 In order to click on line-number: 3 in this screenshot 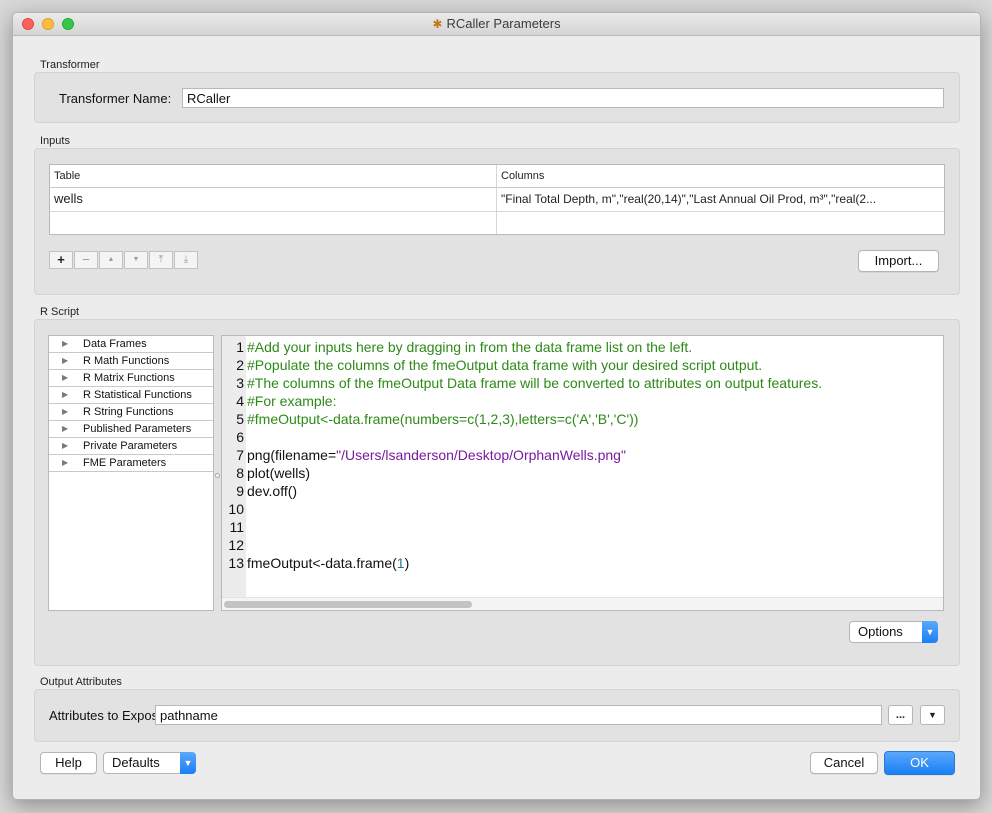, I will do `click(240, 383)`.